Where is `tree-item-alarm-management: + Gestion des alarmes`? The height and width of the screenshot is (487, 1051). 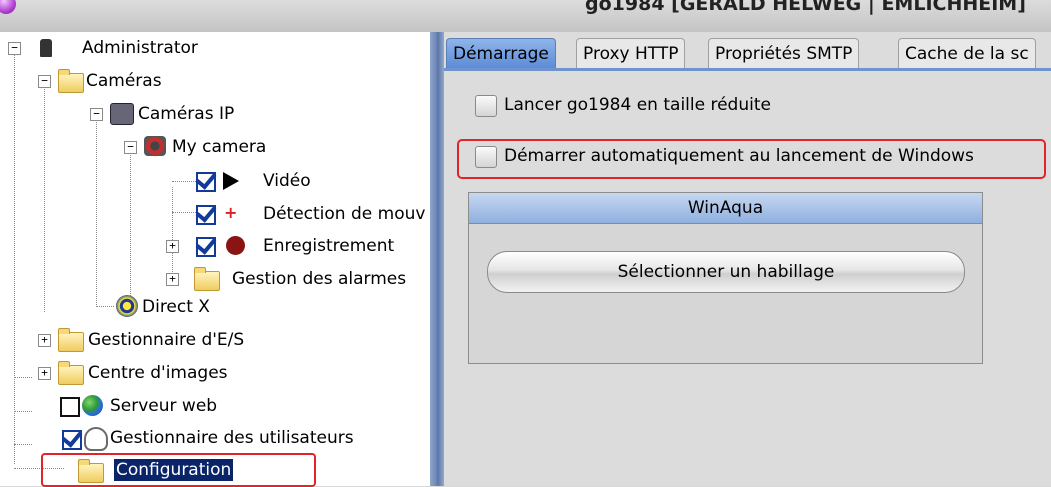
tree-item-alarm-management: + Gestion des alarmes is located at coordinates (215, 280).